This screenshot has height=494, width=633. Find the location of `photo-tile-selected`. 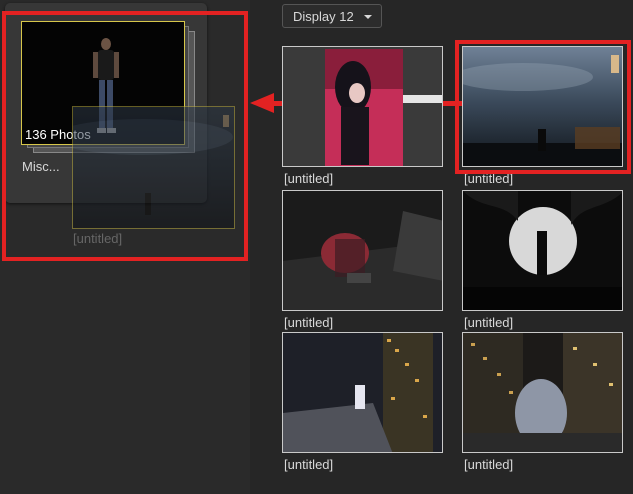

photo-tile-selected is located at coordinates (542, 106).